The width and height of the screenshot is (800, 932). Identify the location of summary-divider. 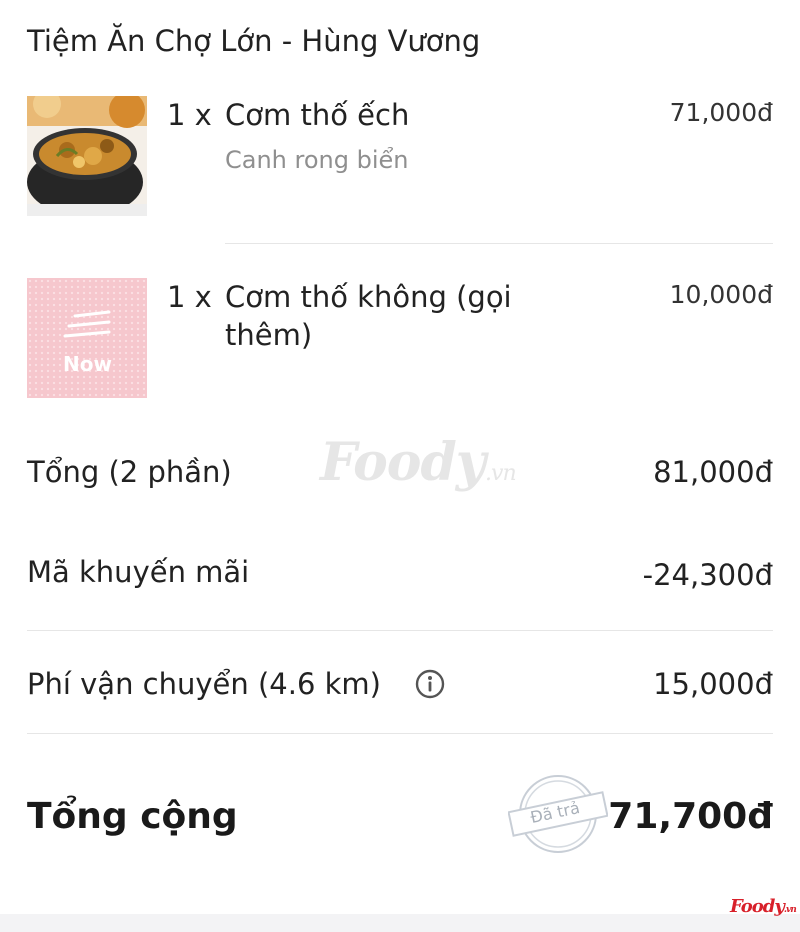
(400, 630).